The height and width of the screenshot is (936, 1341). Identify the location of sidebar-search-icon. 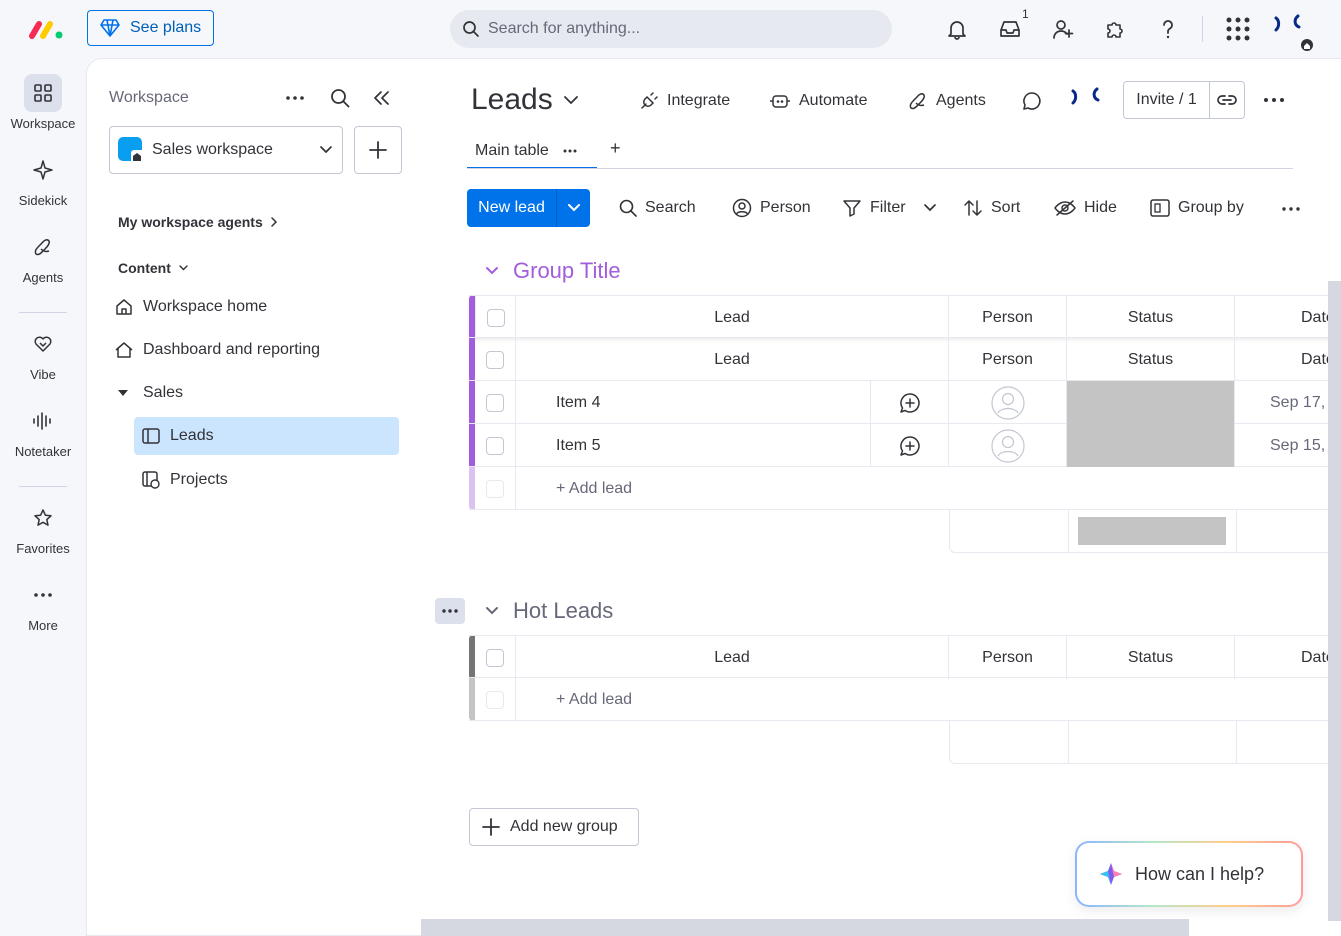
(340, 98).